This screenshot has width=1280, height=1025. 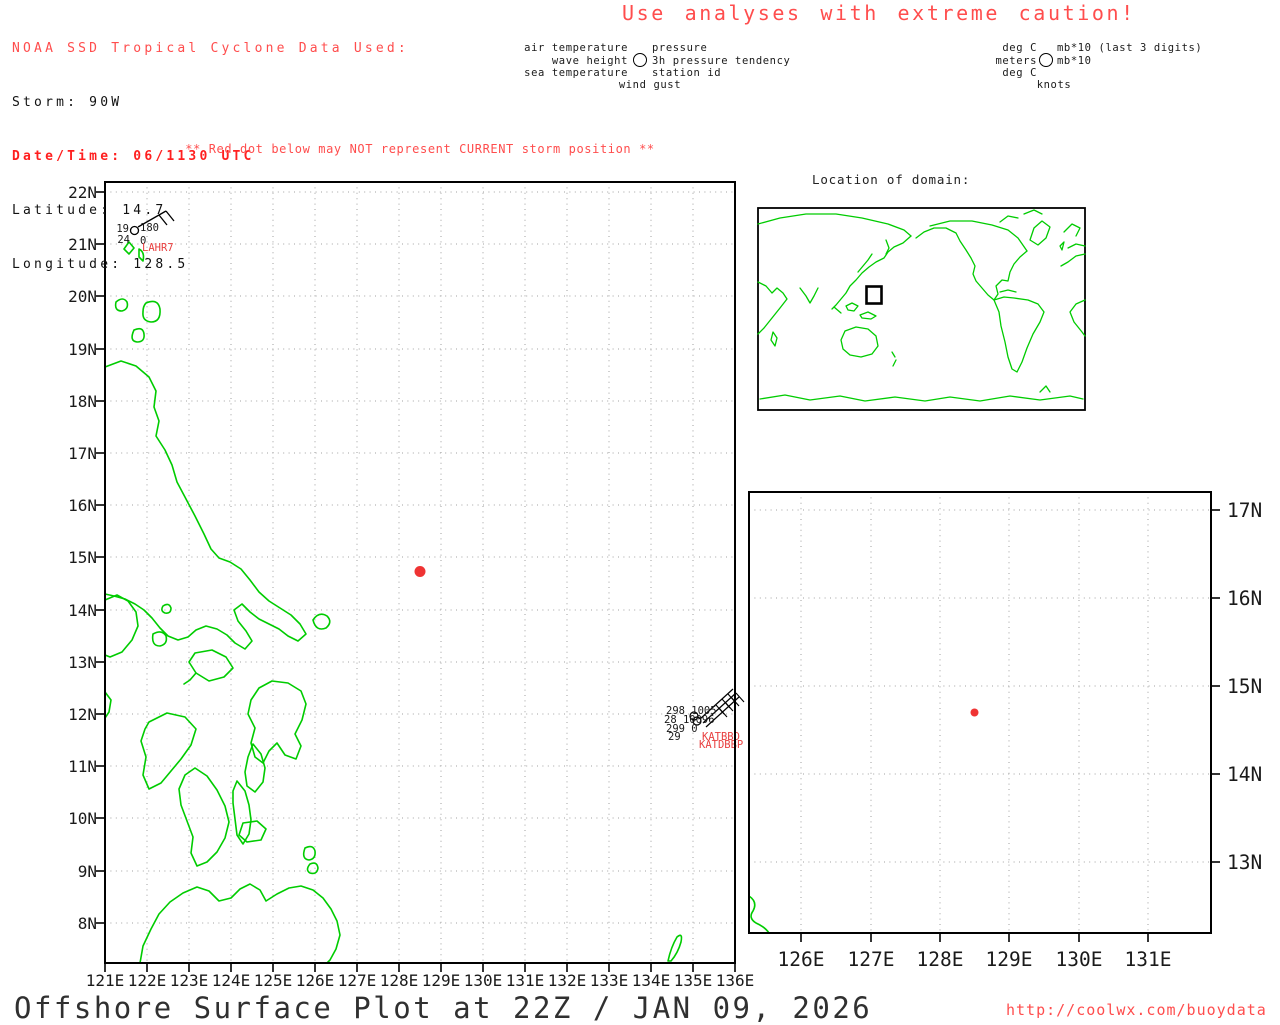 What do you see at coordinates (693, 980) in the screenshot?
I see `lon-tick-label: 135E` at bounding box center [693, 980].